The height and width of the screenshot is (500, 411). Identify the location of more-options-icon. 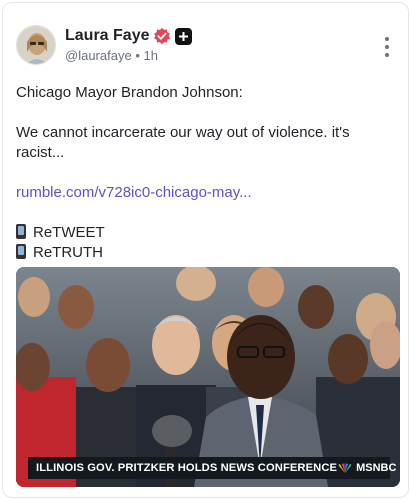
(387, 47).